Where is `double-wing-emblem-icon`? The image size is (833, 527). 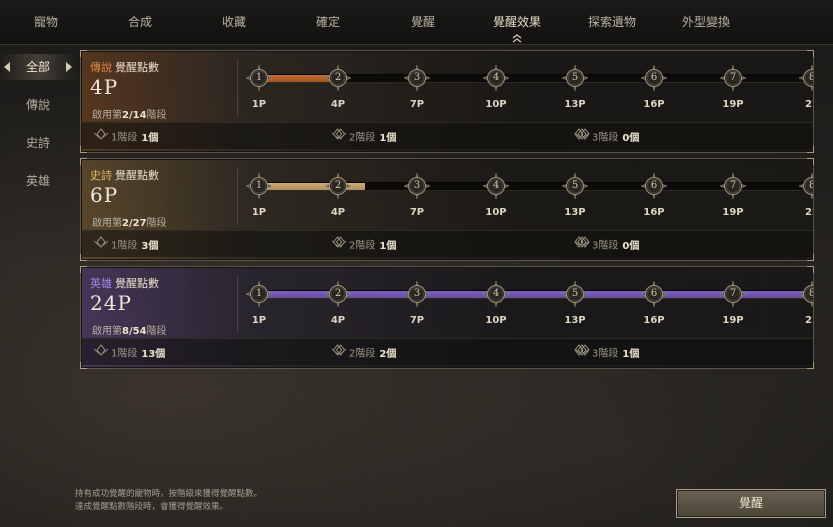
double-wing-emblem-icon is located at coordinates (339, 245).